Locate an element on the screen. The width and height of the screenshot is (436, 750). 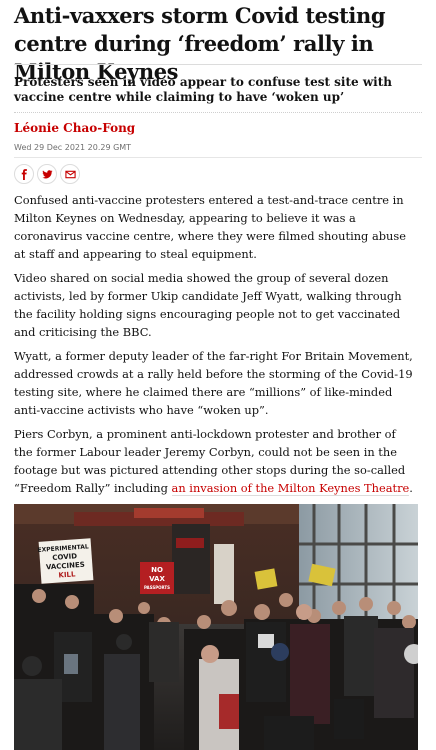
share-email-button is located at coordinates (70, 174).